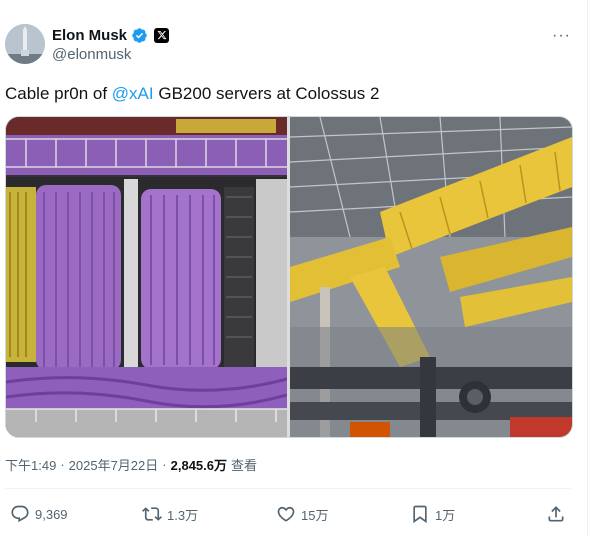 The image size is (590, 536). Describe the element at coordinates (114, 464) in the screenshot. I see `tweet-date: 2025年7月22日` at that location.